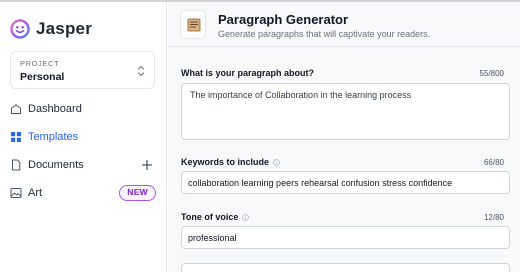  I want to click on project-selector: PROJECT Personal, so click(82, 70).